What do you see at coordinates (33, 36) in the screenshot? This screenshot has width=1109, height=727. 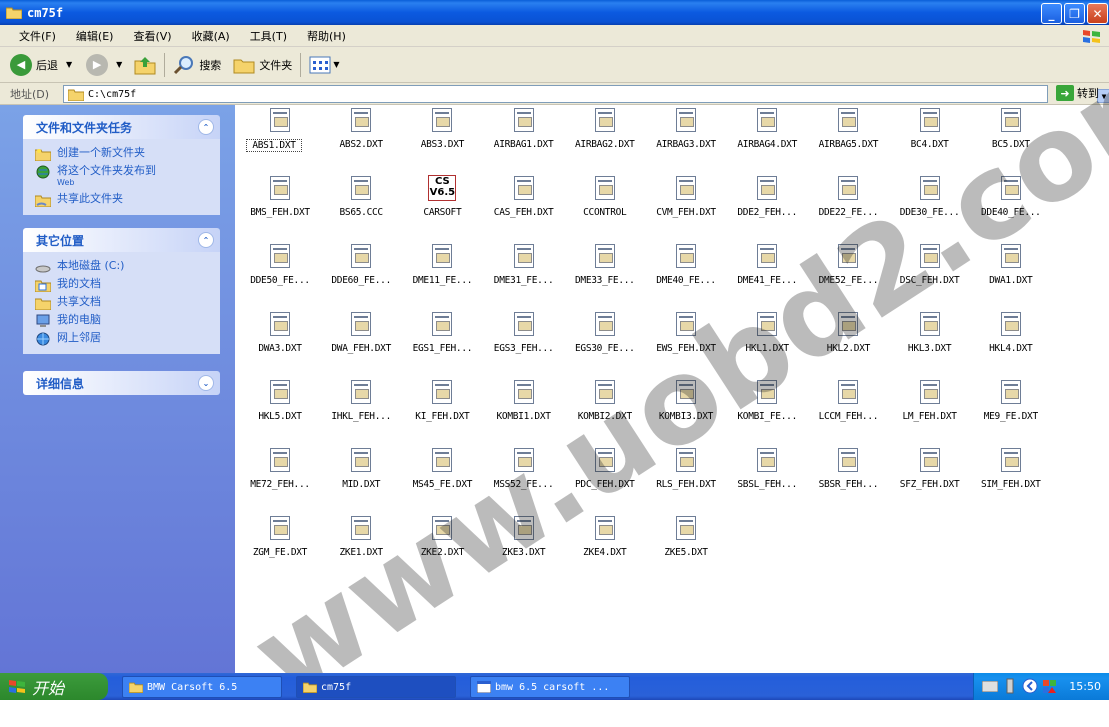 I see `menu-file: 文件(F)` at bounding box center [33, 36].